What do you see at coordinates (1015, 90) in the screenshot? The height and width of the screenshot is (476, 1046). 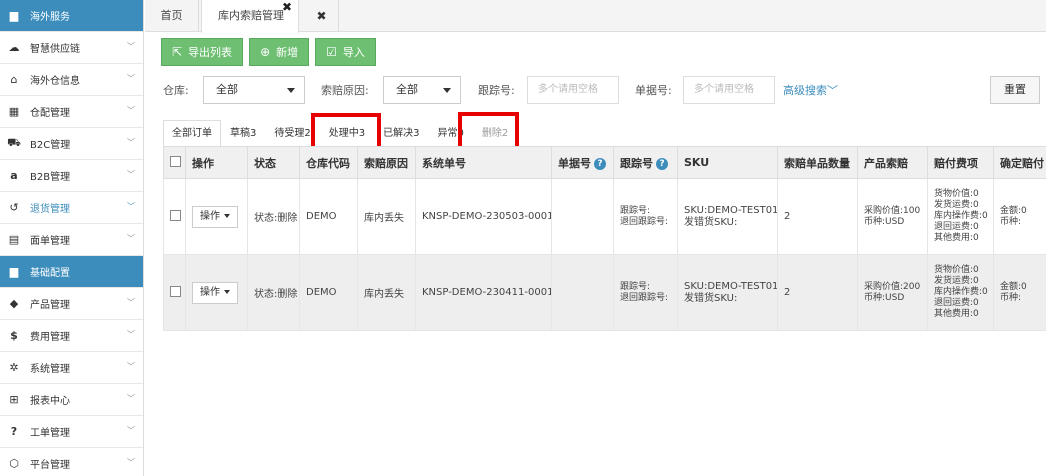 I see `reset-button: 重置` at bounding box center [1015, 90].